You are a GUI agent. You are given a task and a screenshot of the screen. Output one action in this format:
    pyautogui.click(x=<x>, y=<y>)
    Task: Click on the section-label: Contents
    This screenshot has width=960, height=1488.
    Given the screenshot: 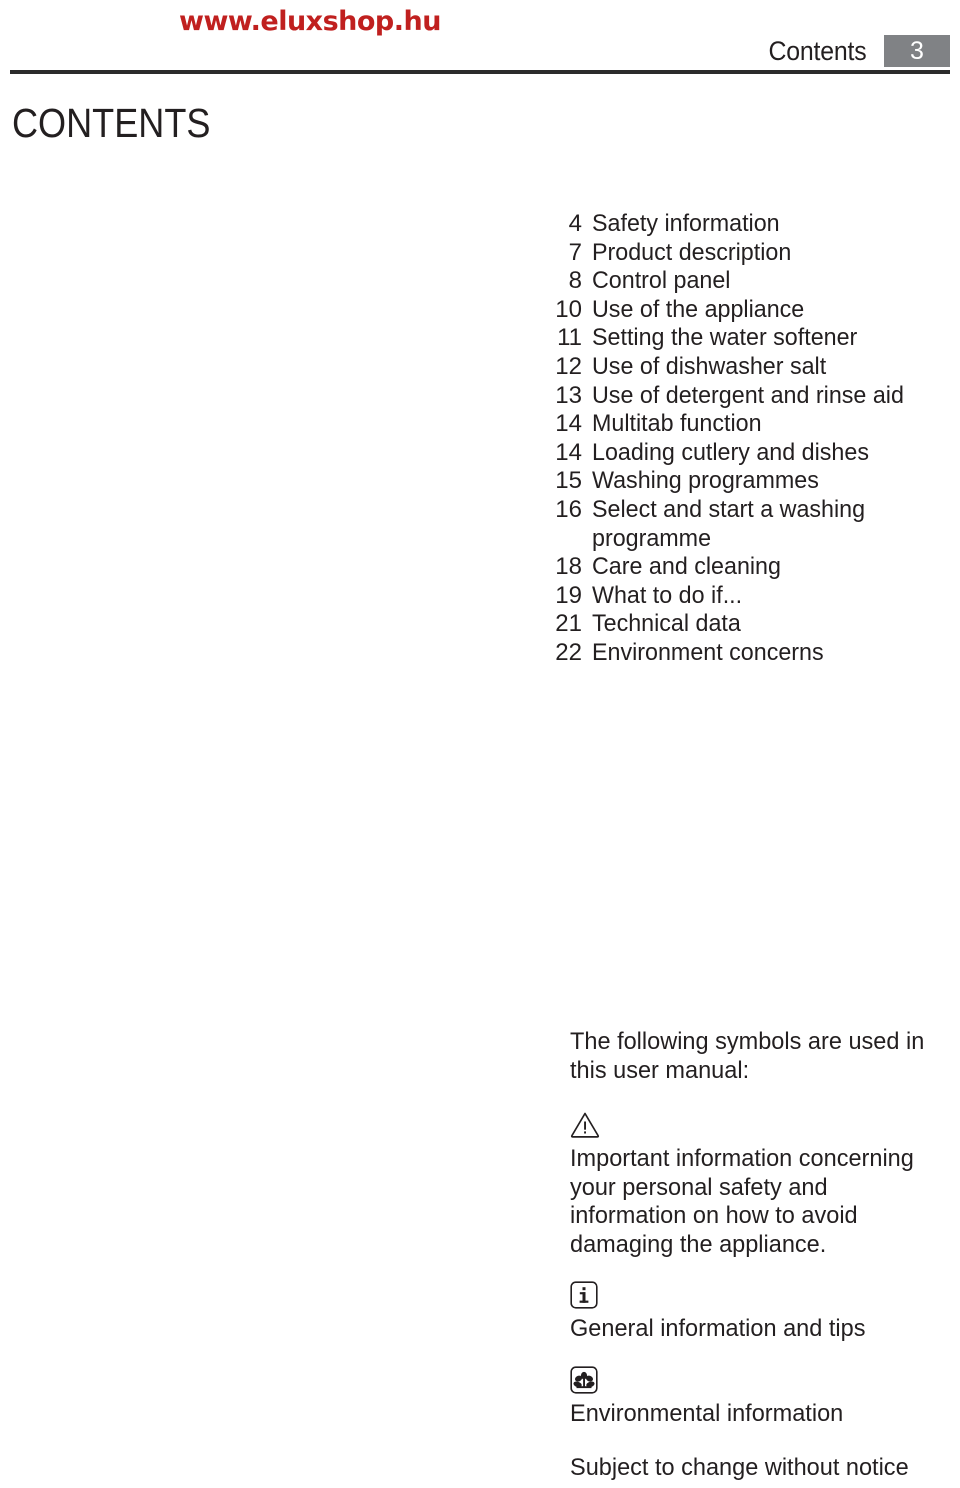 What is the action you would take?
    pyautogui.click(x=817, y=50)
    